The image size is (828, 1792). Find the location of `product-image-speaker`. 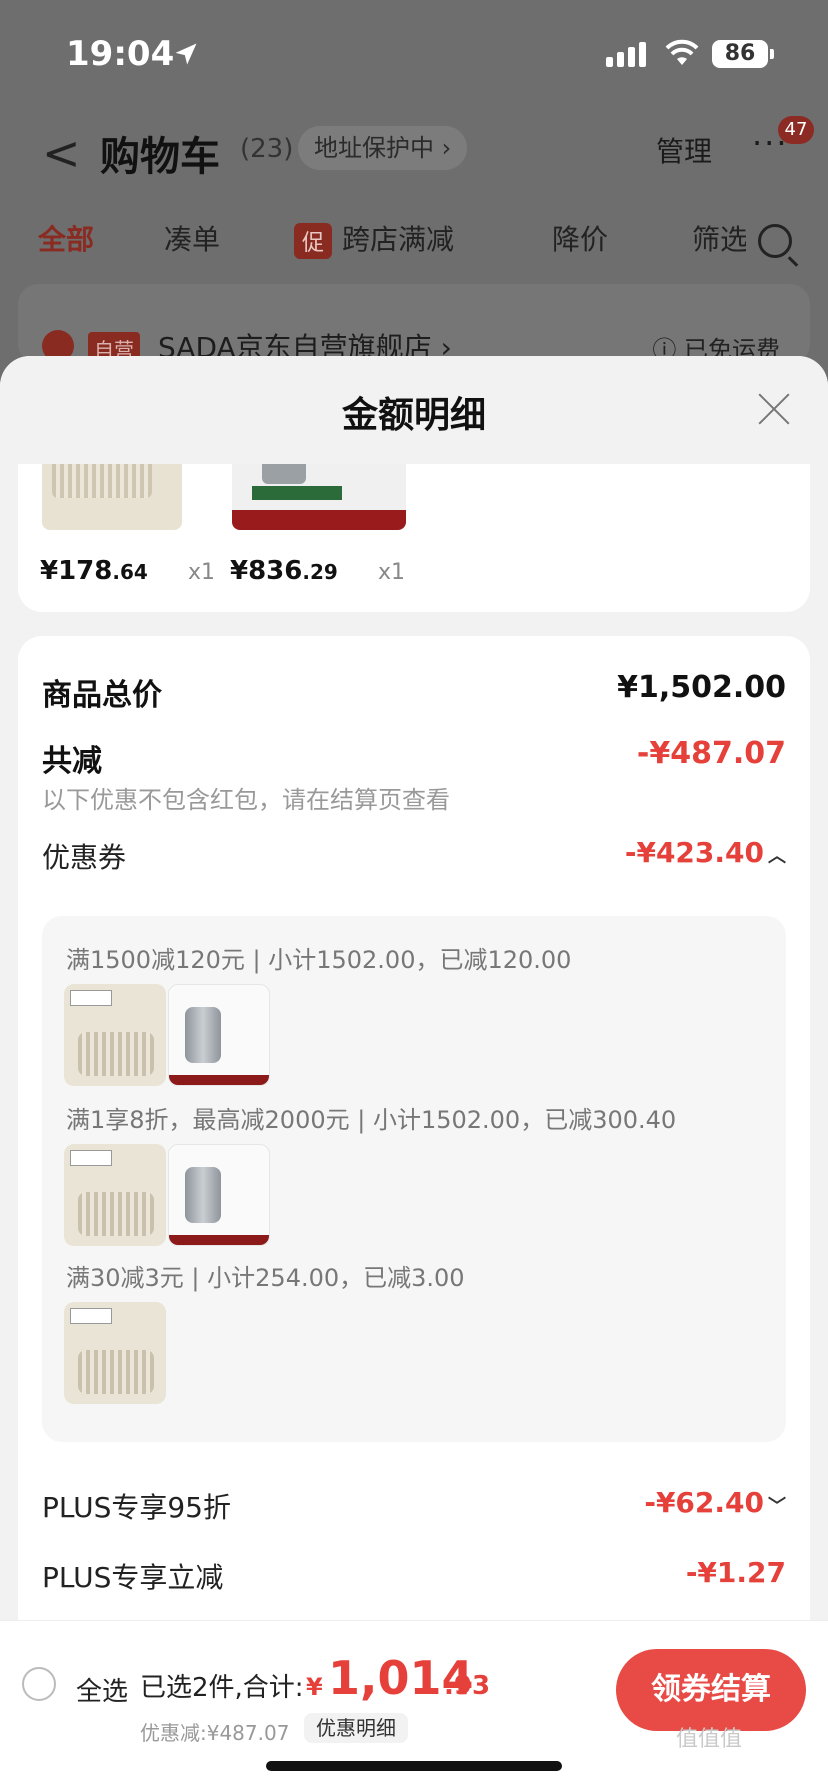

product-image-speaker is located at coordinates (112, 497).